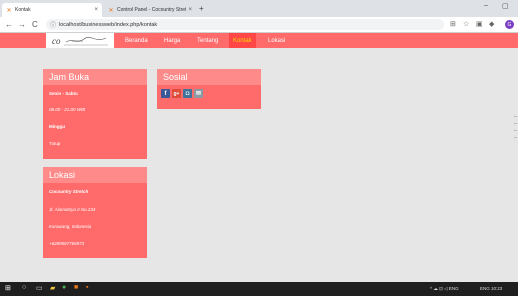 Image resolution: width=518 pixels, height=296 pixels. I want to click on google-plus-icon: g+, so click(176, 93).